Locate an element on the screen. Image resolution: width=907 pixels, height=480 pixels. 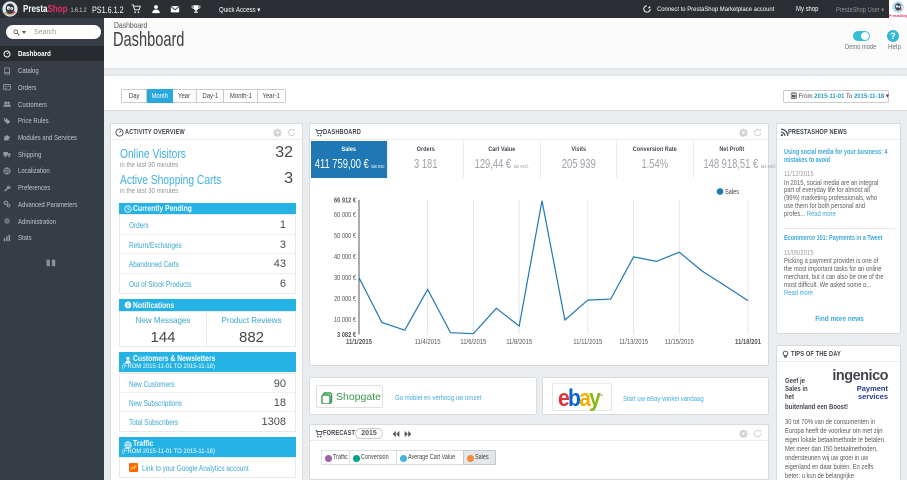
svg-text: 30 000 € is located at coordinates (345, 278).